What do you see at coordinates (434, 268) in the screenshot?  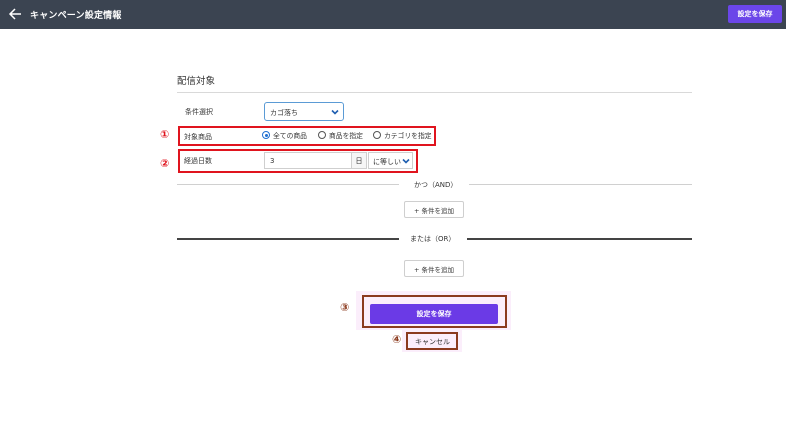 I see `add-or-condition-button: + 条件を追加` at bounding box center [434, 268].